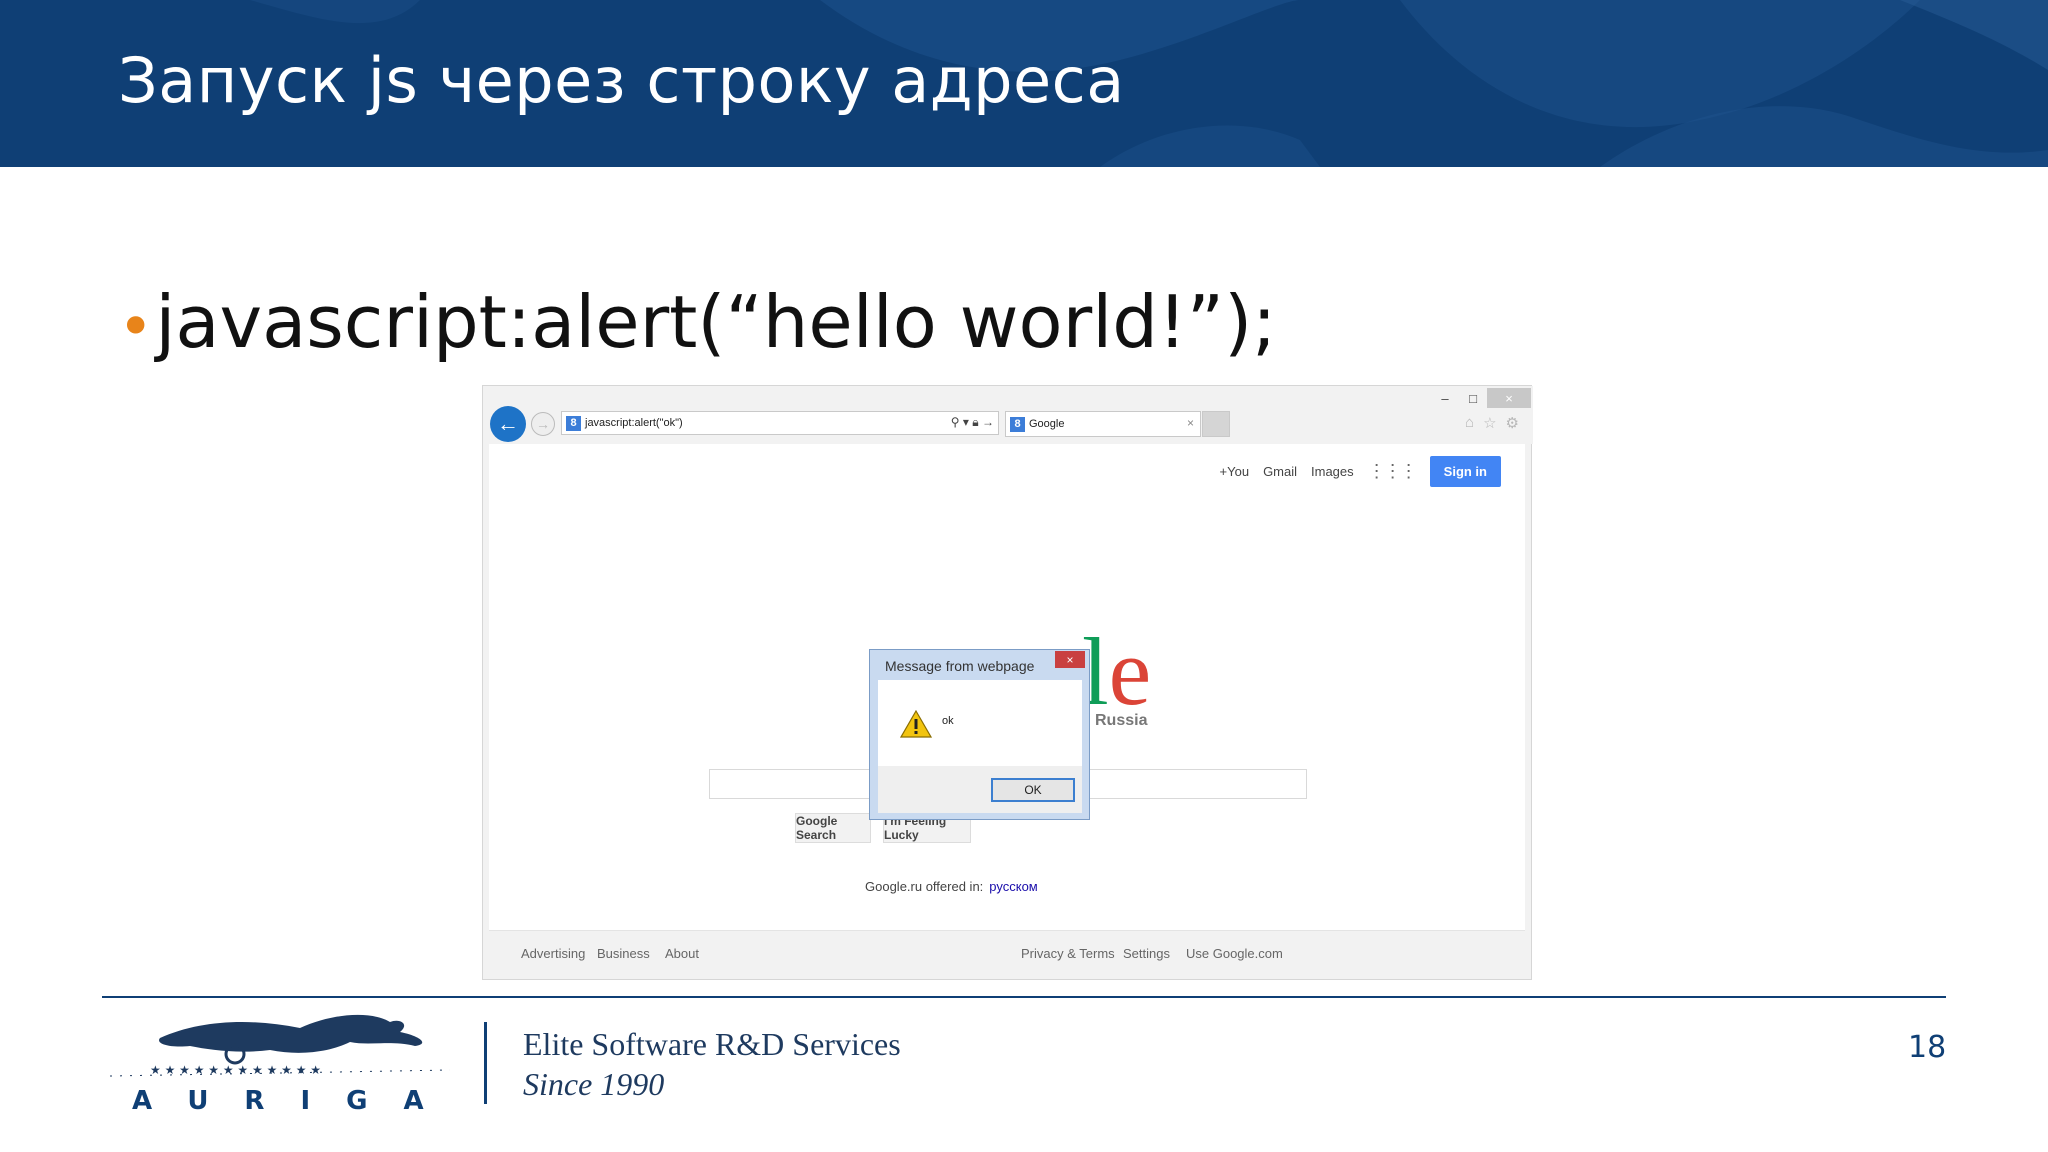 The width and height of the screenshot is (2048, 1152). Describe the element at coordinates (1146, 953) in the screenshot. I see `footer-settings-link: Settings` at that location.